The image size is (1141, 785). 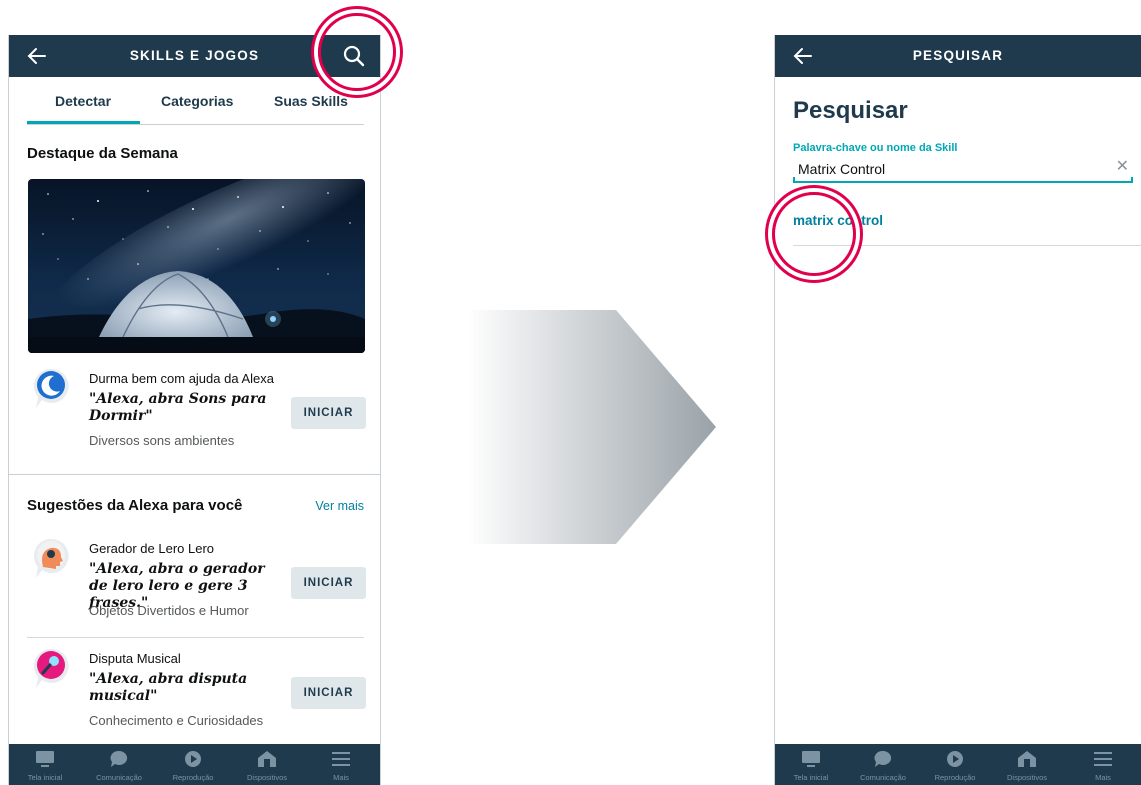 I want to click on see-more-link: Ver mais, so click(x=339, y=506).